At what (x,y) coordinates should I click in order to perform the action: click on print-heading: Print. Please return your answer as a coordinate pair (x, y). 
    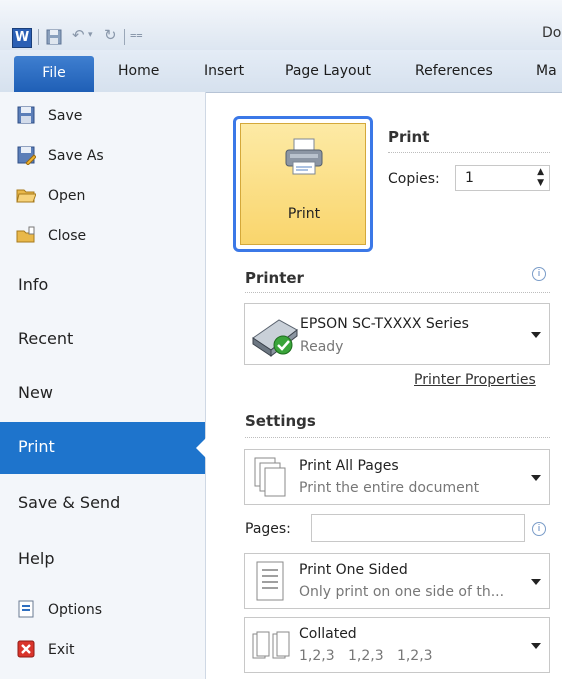
    Looking at the image, I should click on (409, 137).